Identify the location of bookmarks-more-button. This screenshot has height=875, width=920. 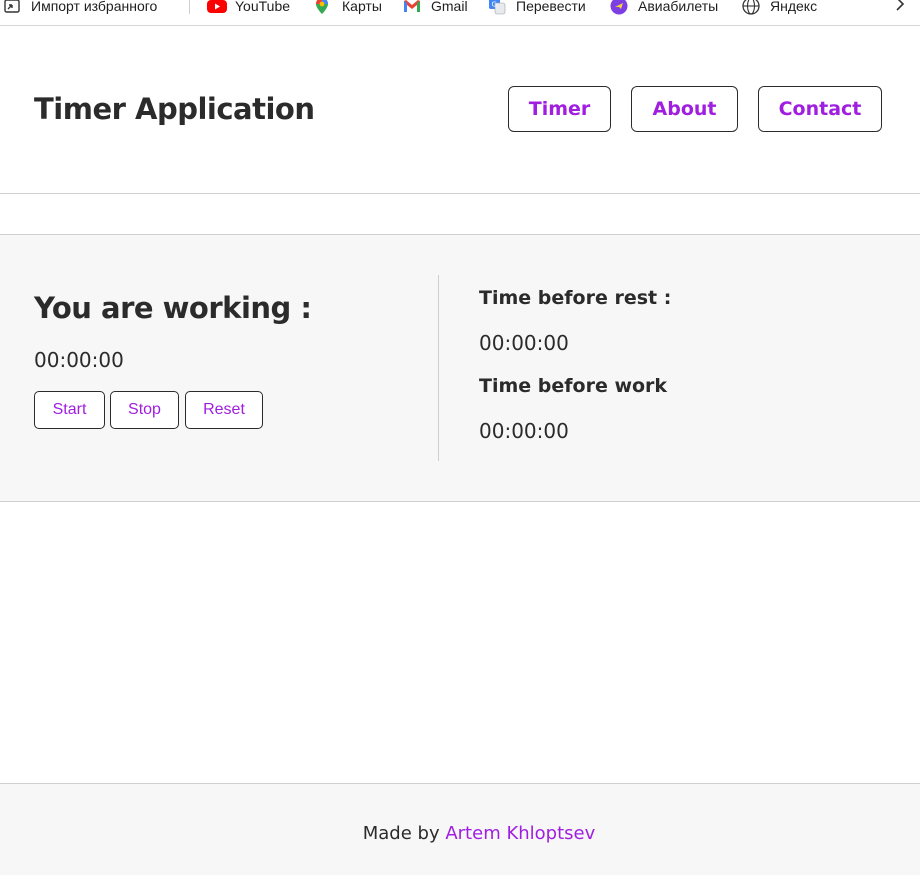
(900, 9).